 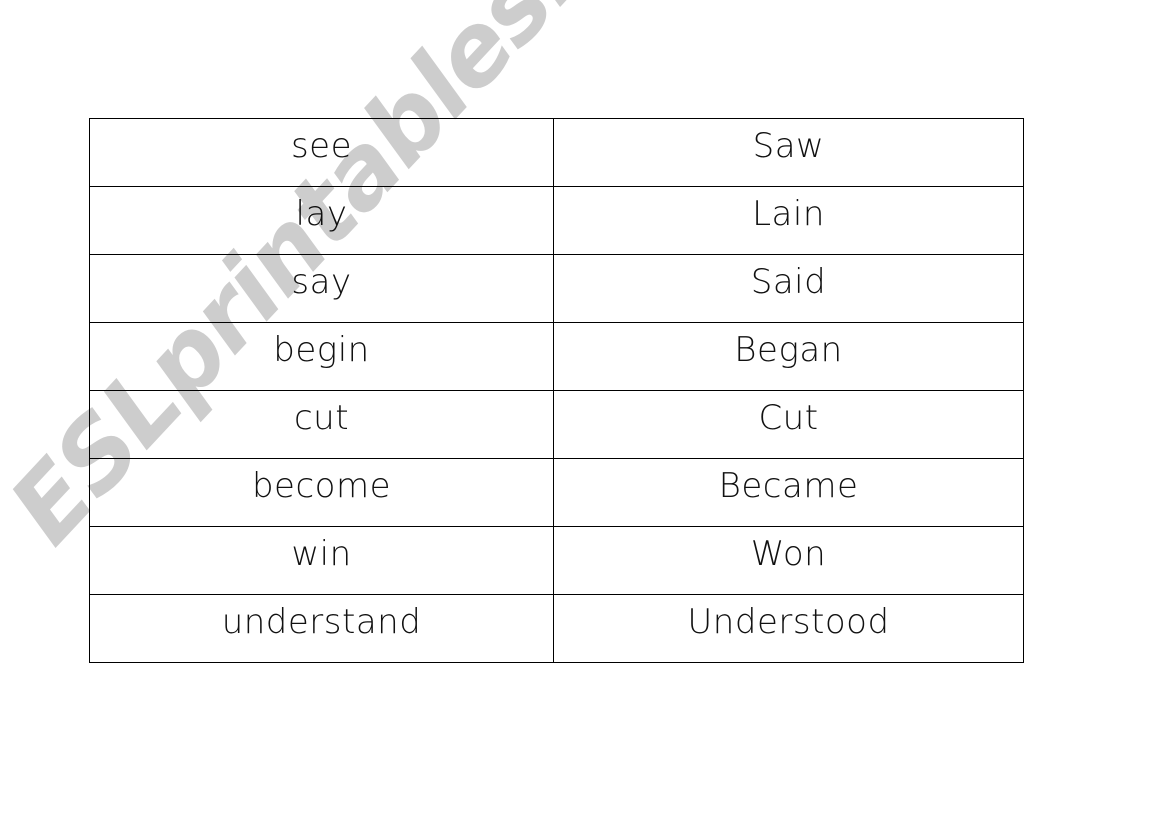 What do you see at coordinates (321, 152) in the screenshot?
I see `base-form-cell: see` at bounding box center [321, 152].